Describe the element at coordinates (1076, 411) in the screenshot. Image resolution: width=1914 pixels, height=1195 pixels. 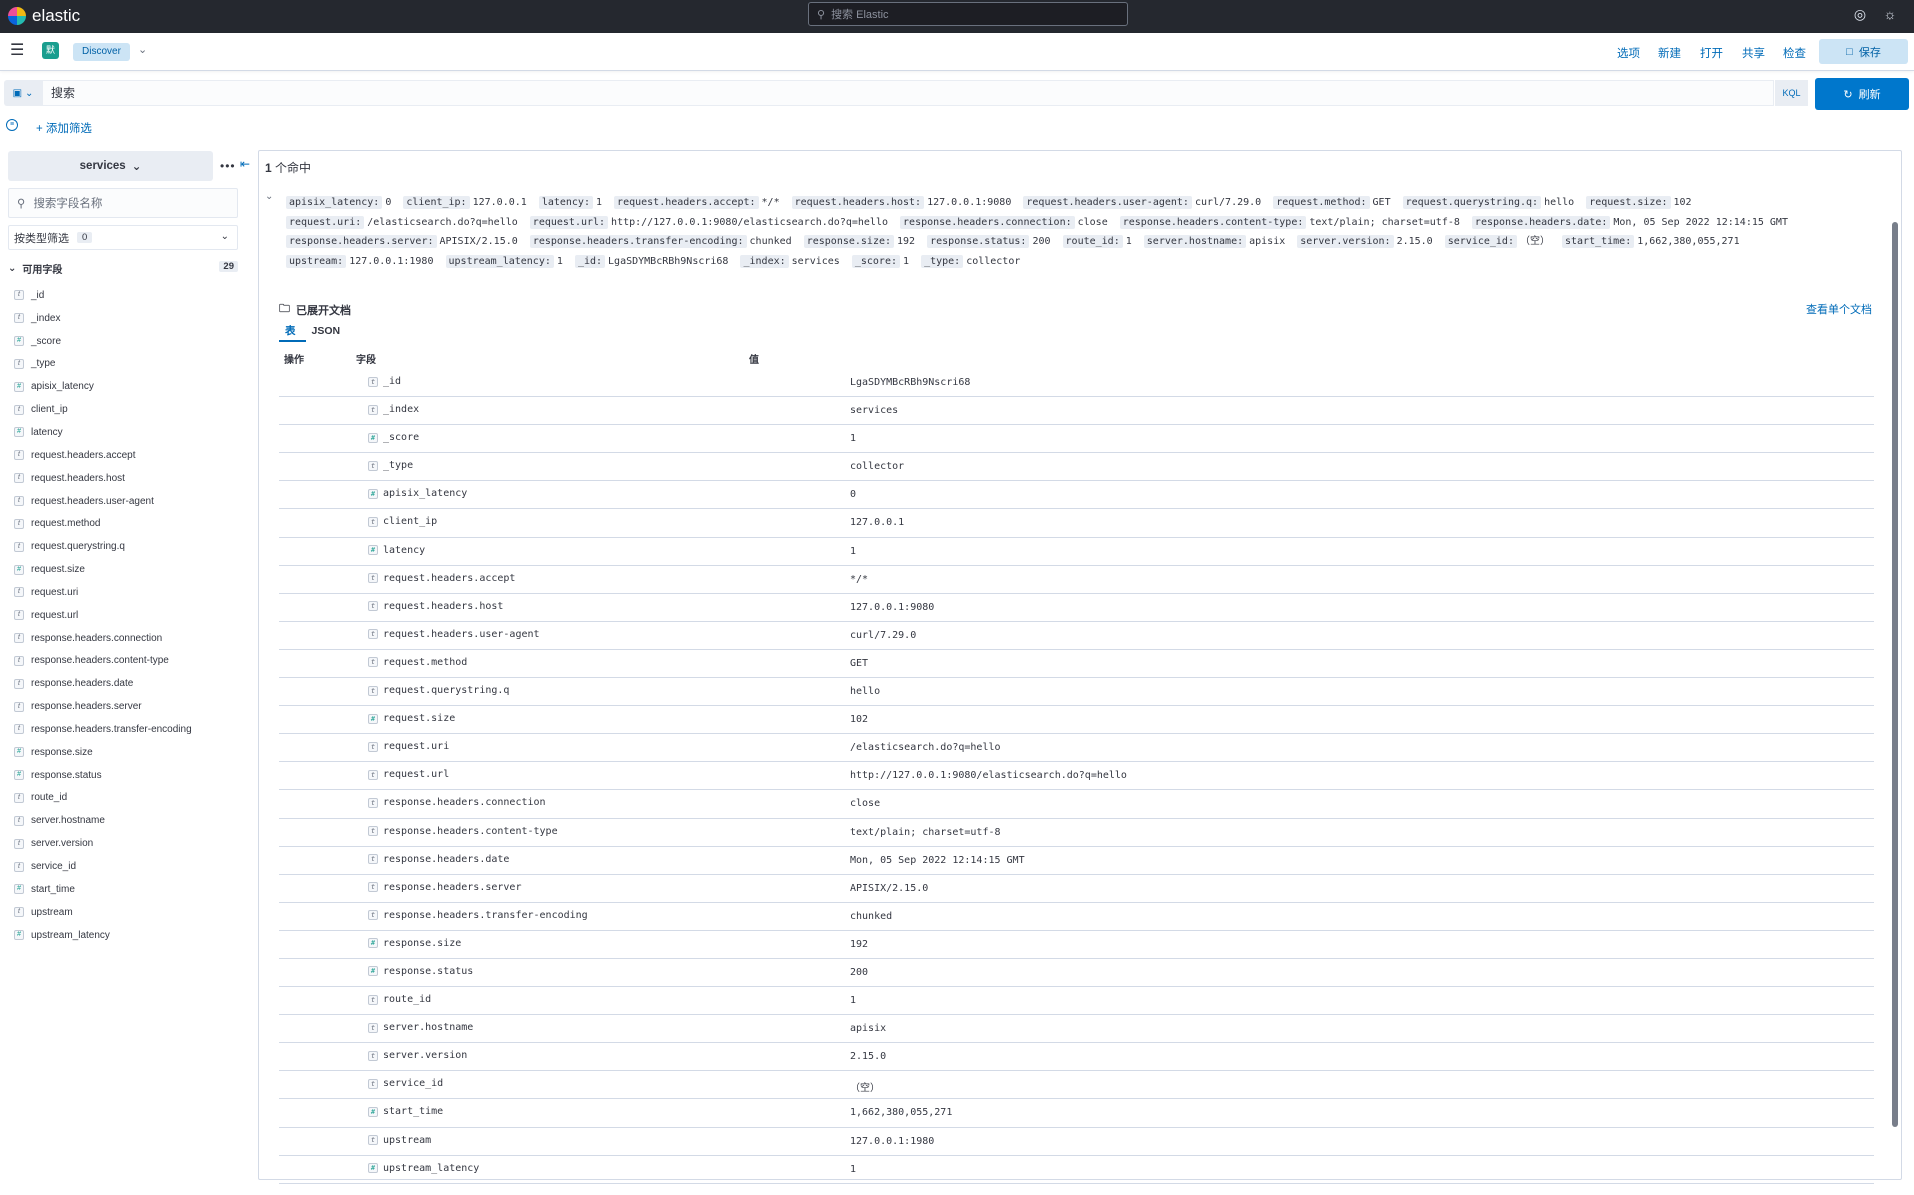
I see `table-row: t_indexservices` at that location.